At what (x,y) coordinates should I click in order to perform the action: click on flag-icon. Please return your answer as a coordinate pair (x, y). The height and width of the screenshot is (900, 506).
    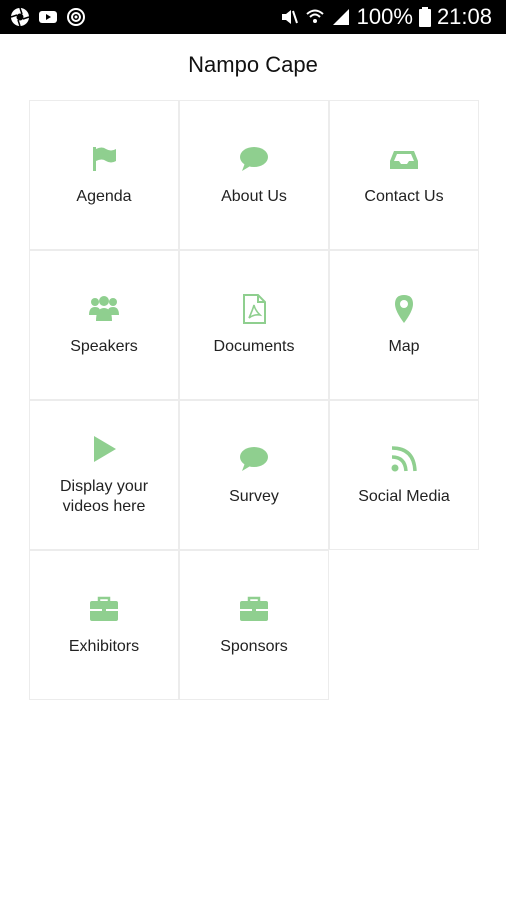
    Looking at the image, I should click on (104, 159).